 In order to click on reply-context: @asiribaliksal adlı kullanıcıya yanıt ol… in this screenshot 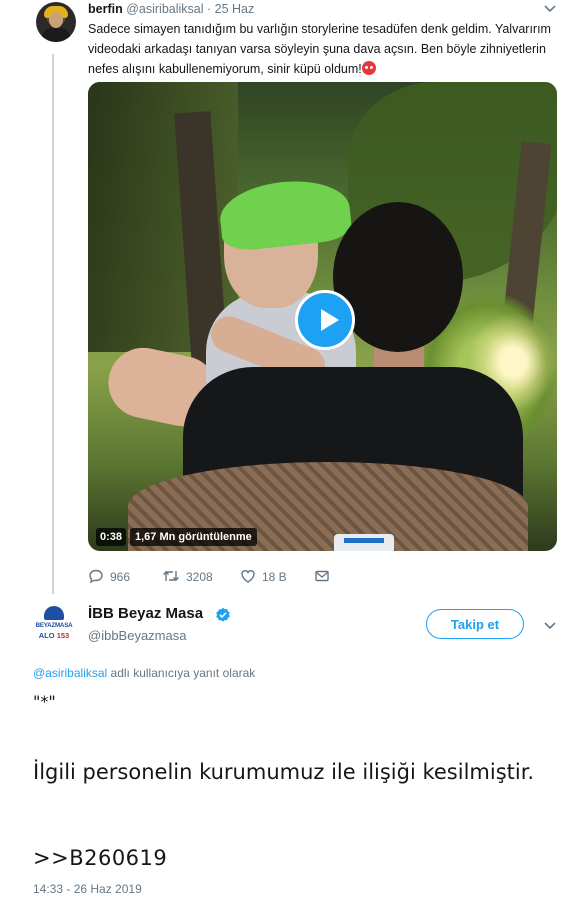, I will do `click(144, 673)`.